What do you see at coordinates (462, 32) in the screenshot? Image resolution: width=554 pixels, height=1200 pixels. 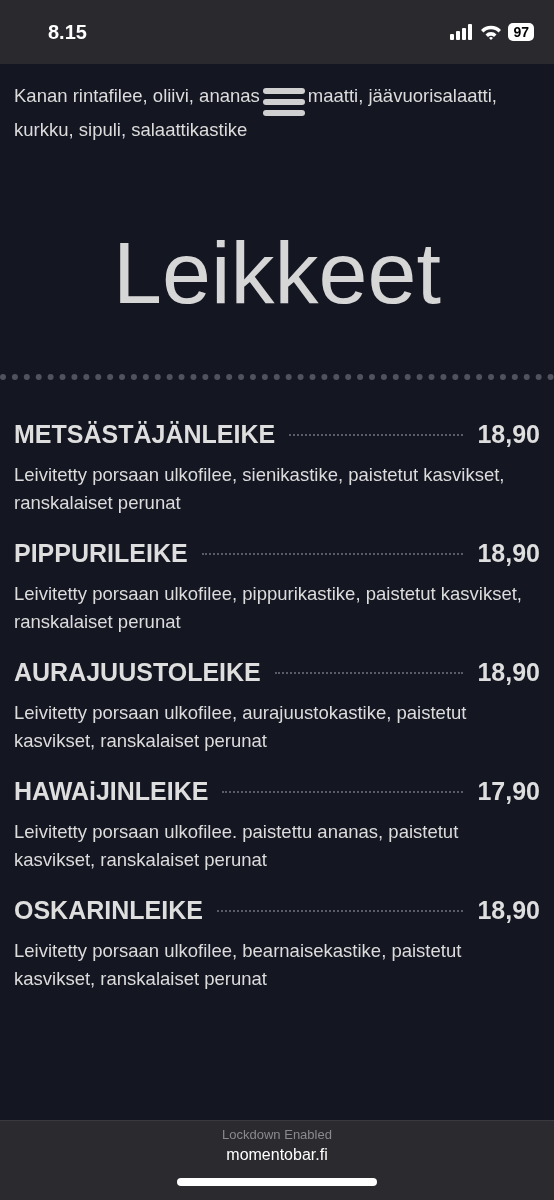 I see `signal-icon` at bounding box center [462, 32].